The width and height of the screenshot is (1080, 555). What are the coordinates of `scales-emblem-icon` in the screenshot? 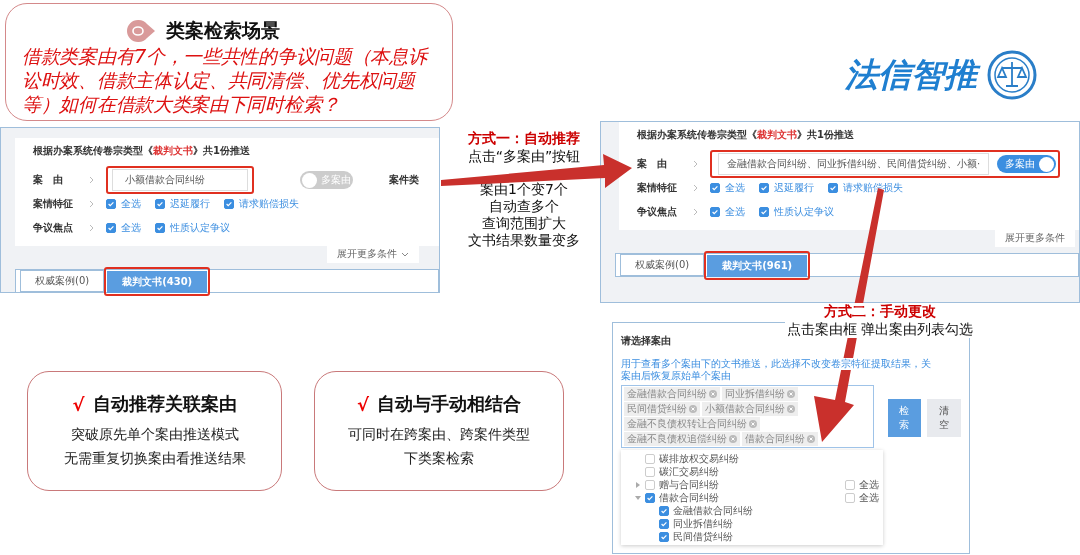 It's located at (1012, 75).